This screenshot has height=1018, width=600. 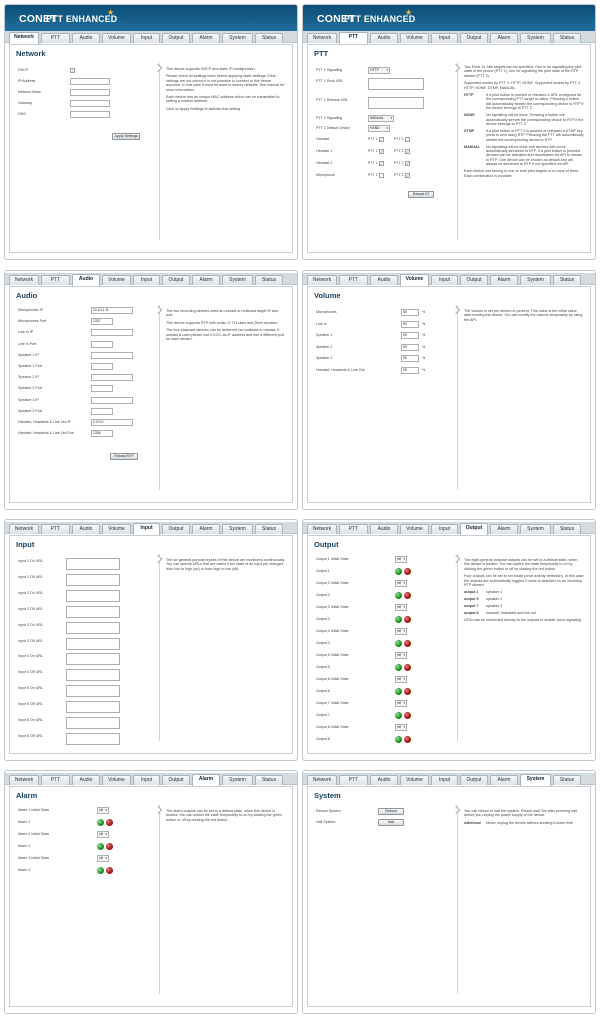 What do you see at coordinates (391, 811) in the screenshot?
I see `reboot-button: Reboot` at bounding box center [391, 811].